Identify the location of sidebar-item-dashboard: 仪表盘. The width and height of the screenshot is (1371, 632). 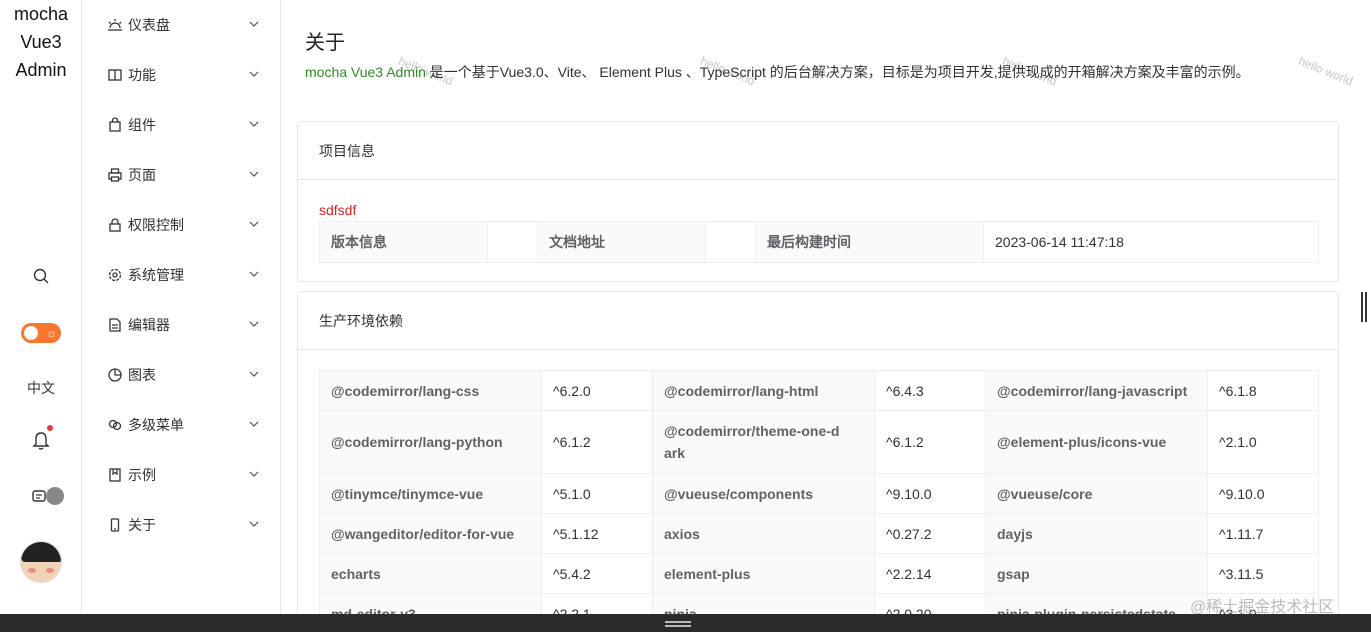
(181, 25).